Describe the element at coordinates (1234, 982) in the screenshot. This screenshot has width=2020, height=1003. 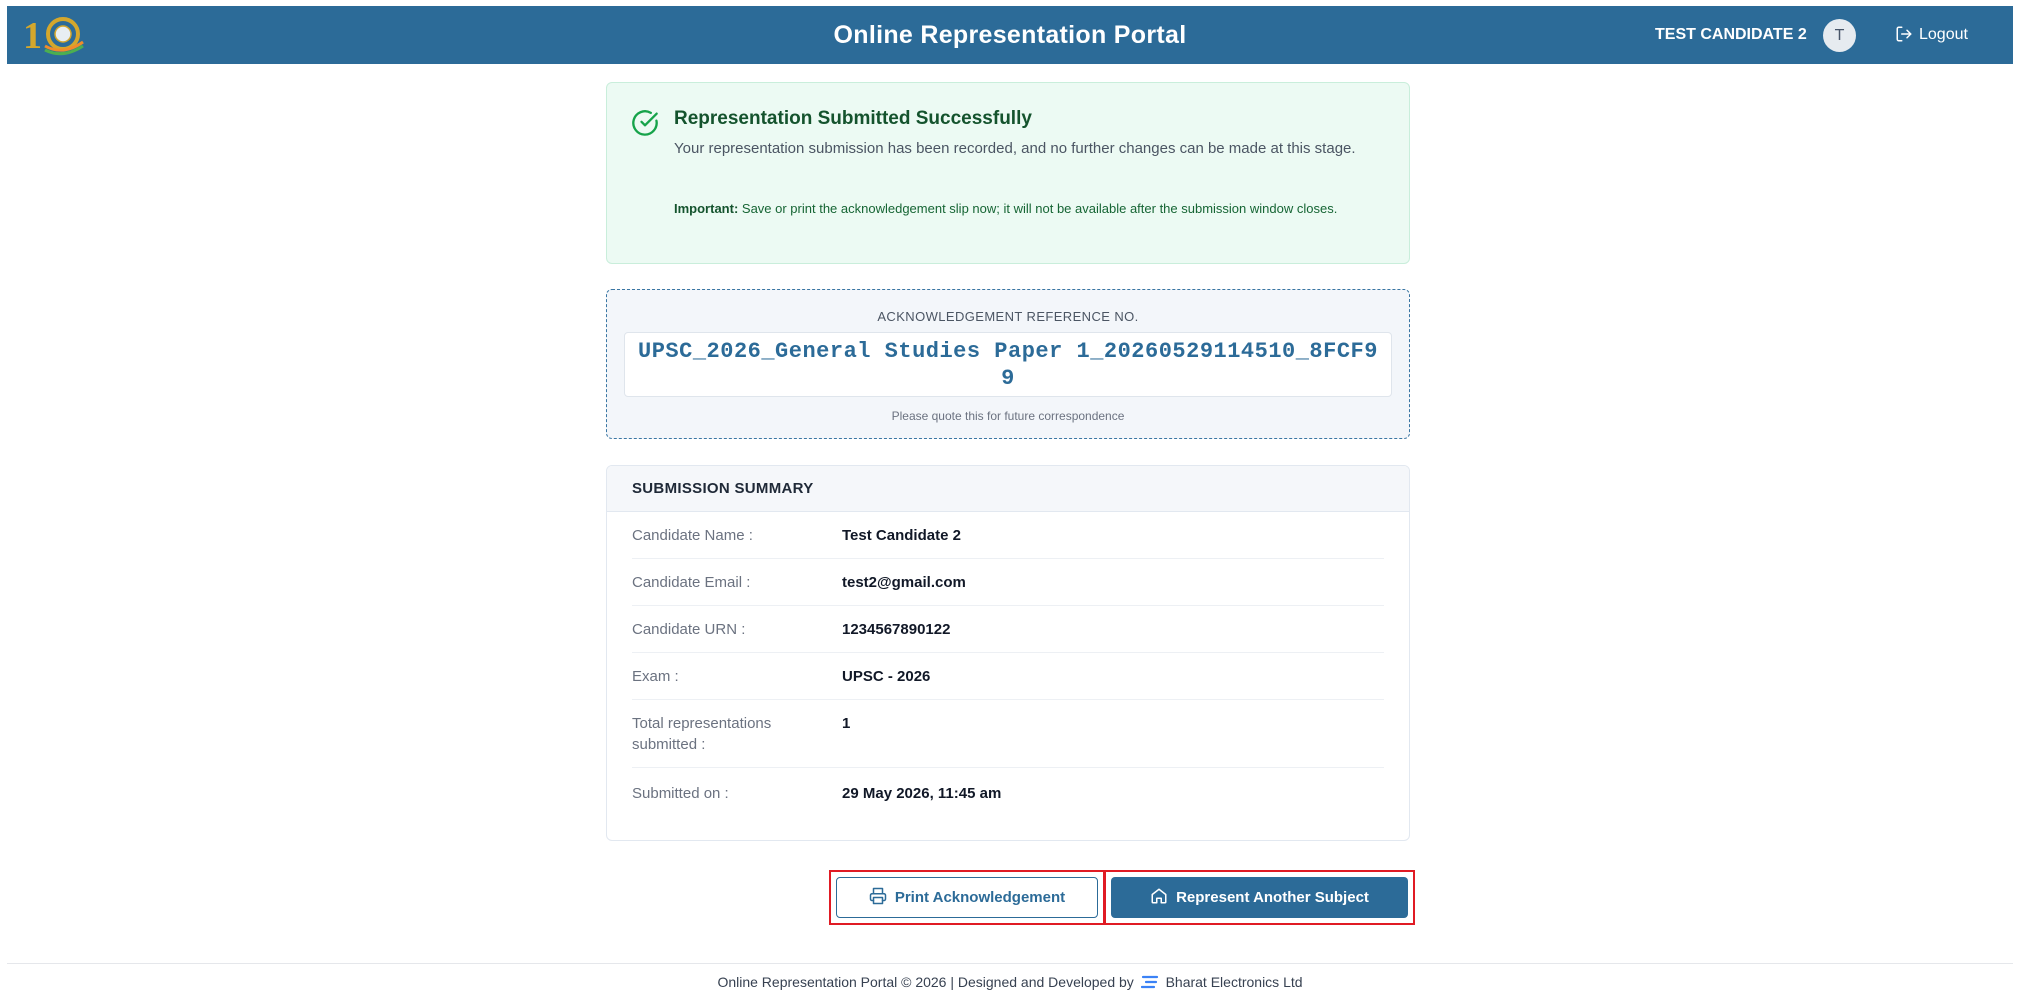
I see `footer-company: Bharat Electronics Ltd` at that location.